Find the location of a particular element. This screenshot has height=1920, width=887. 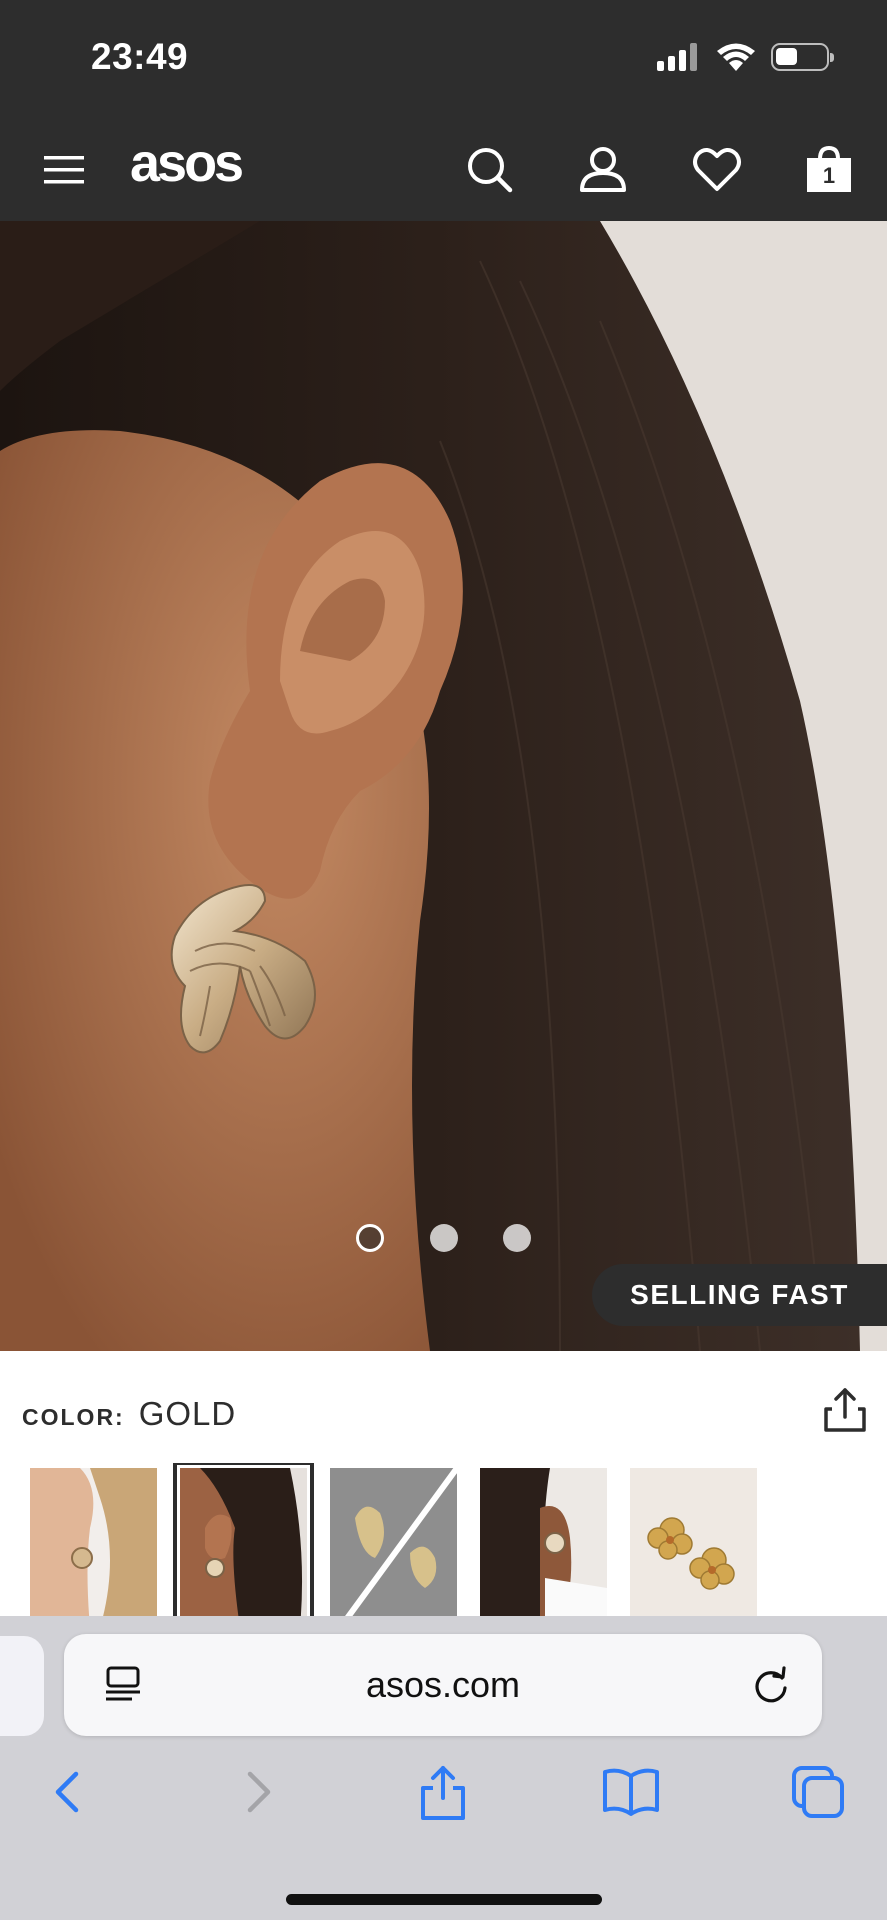

thumbnail-2-image is located at coordinates (243, 1543).